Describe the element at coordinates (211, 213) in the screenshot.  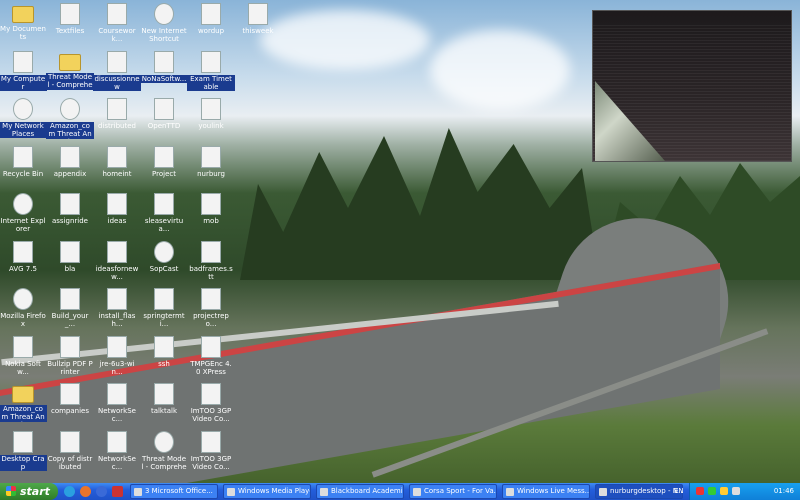
I see `desktop-icon: mob` at that location.